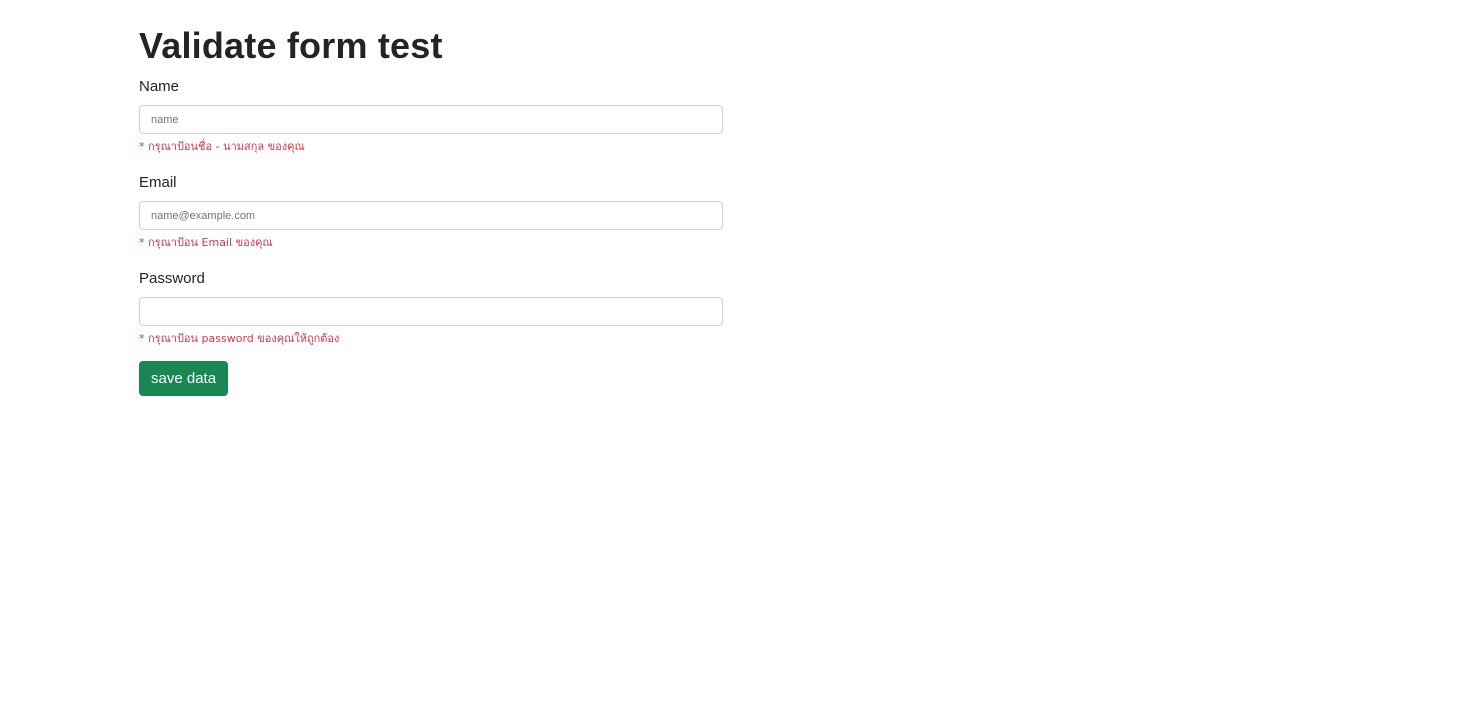  I want to click on password-input, so click(431, 311).